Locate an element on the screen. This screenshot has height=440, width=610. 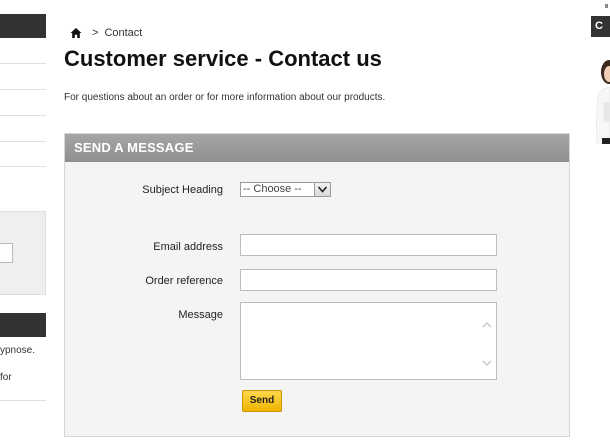
home-icon is located at coordinates (76, 33).